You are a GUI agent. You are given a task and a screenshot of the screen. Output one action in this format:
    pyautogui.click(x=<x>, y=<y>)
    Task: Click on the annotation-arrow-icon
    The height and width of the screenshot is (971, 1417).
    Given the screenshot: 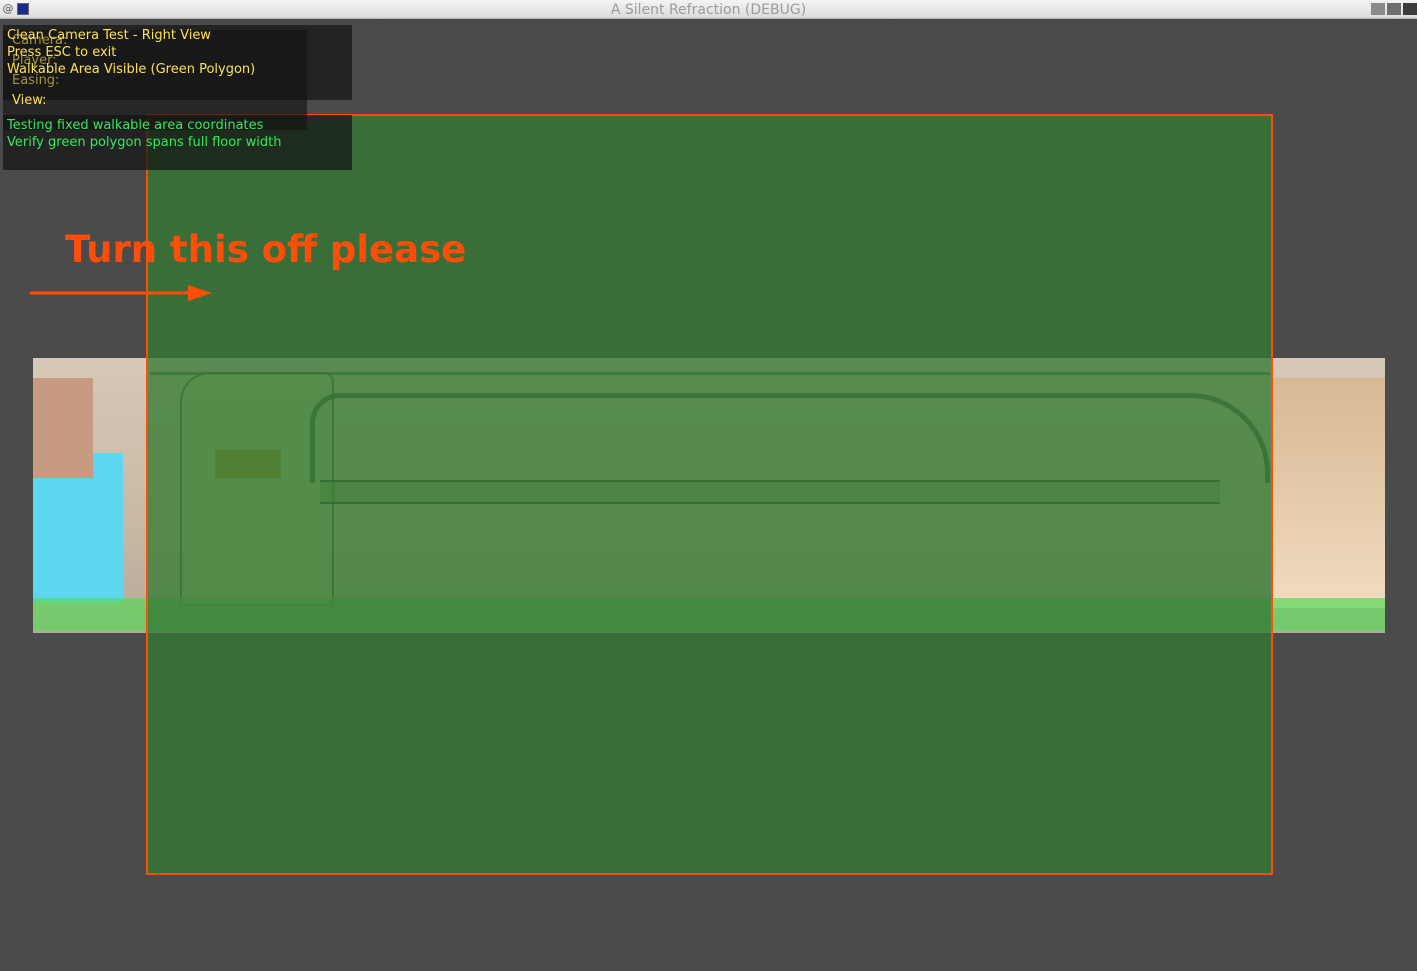 What is the action you would take?
    pyautogui.click(x=121, y=293)
    